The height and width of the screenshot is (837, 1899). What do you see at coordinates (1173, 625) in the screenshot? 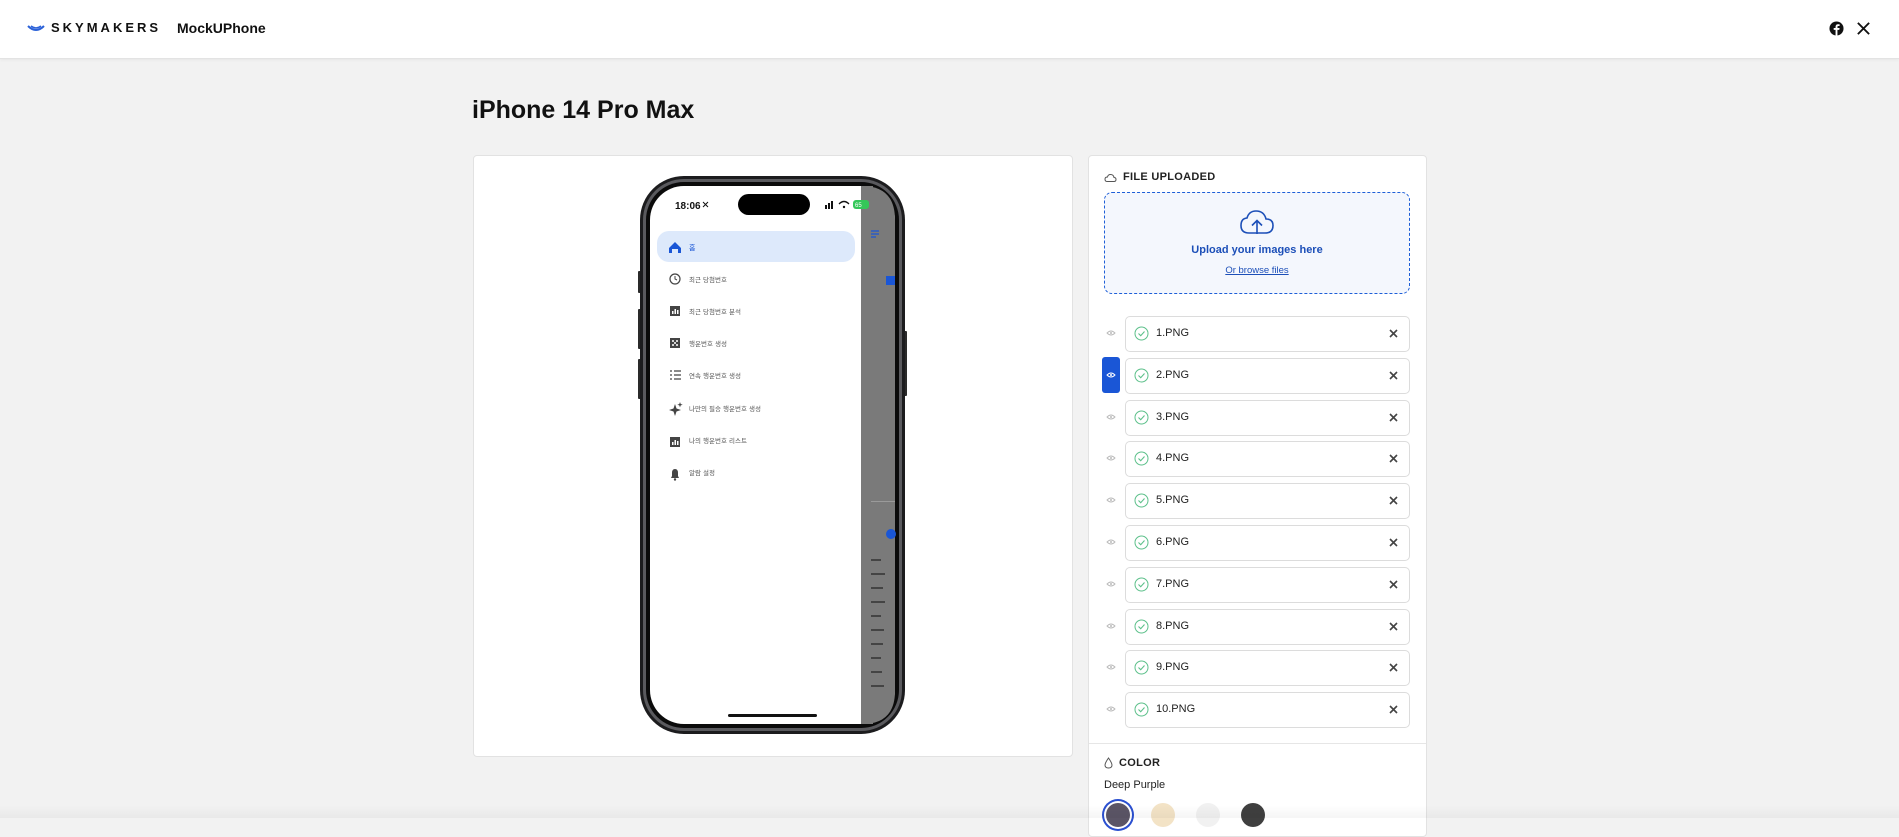
I see `file-name: 8.PNG` at bounding box center [1173, 625].